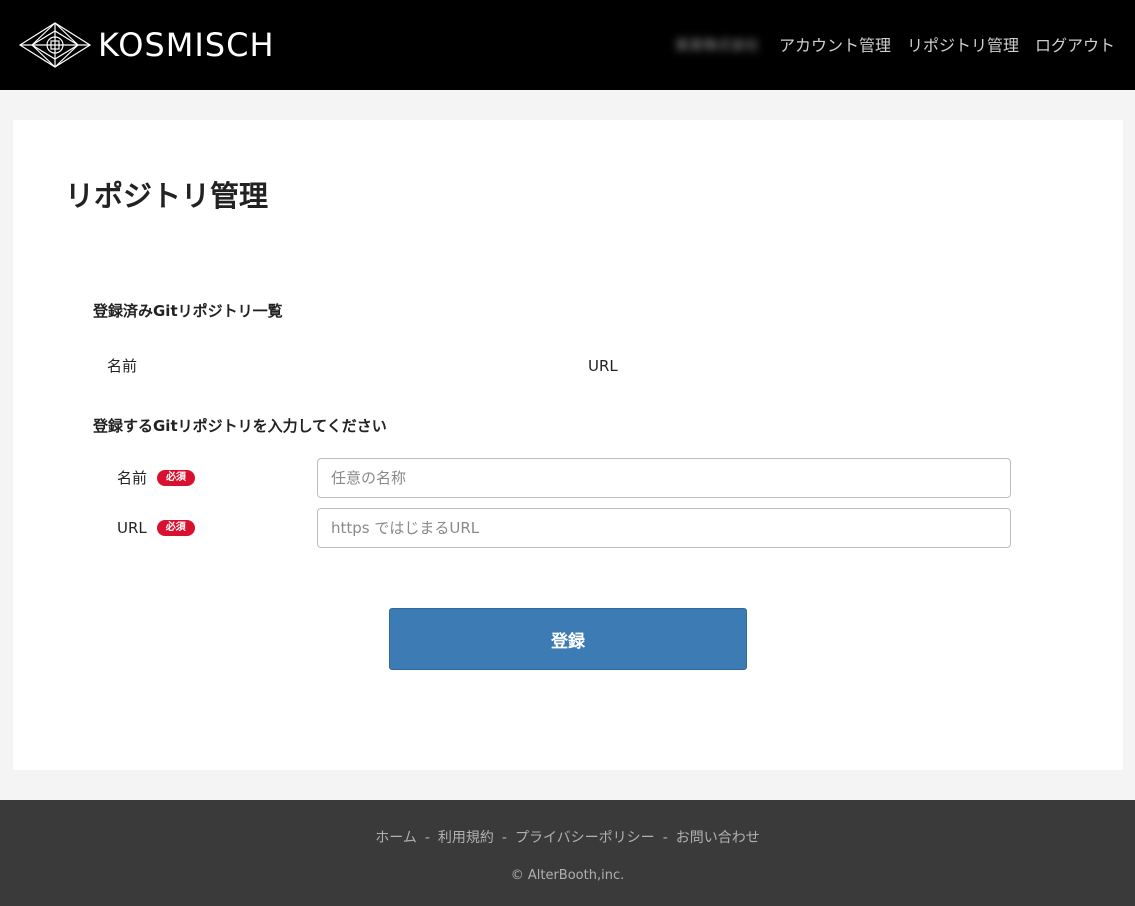 Image resolution: width=1135 pixels, height=906 pixels. Describe the element at coordinates (835, 46) in the screenshot. I see `nav-account-management: アカウント管理` at that location.